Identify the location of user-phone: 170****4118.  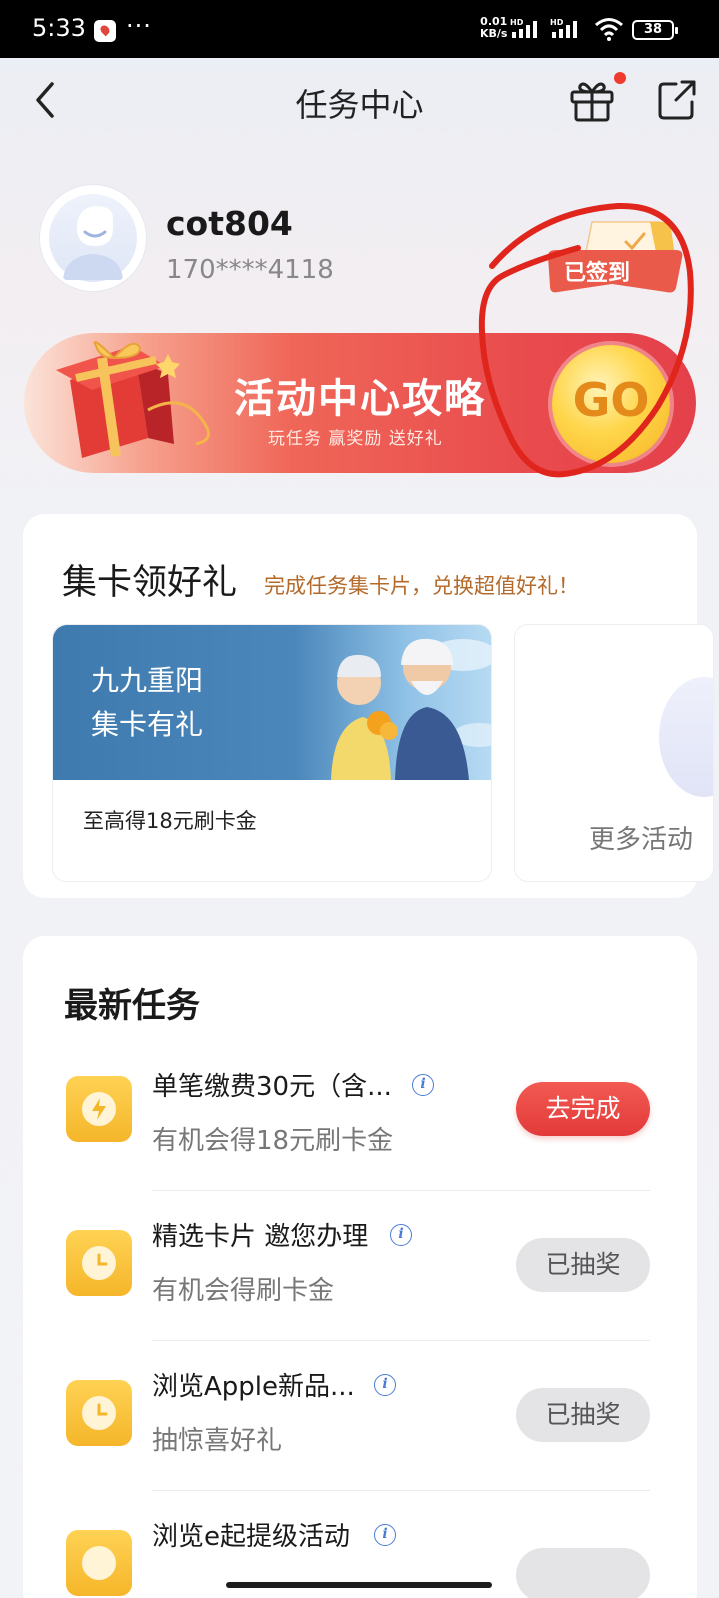
(250, 270).